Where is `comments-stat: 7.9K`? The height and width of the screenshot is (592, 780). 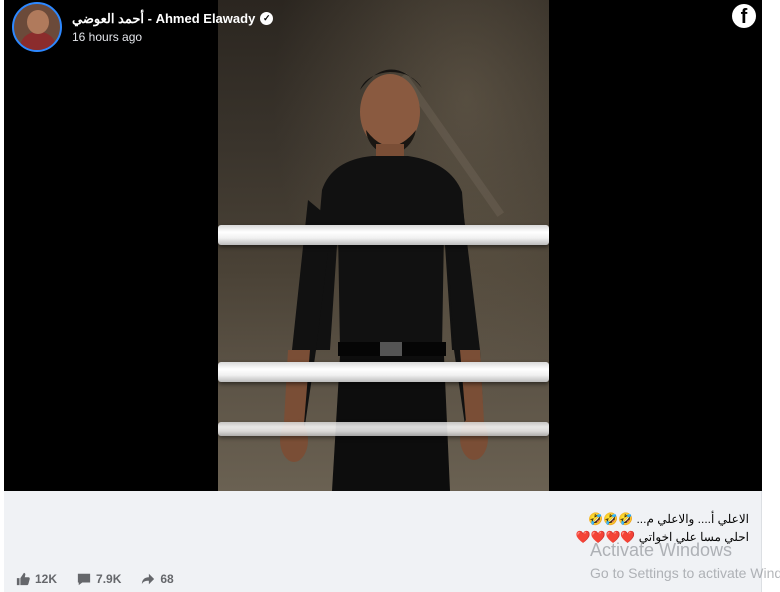 comments-stat: 7.9K is located at coordinates (99, 579).